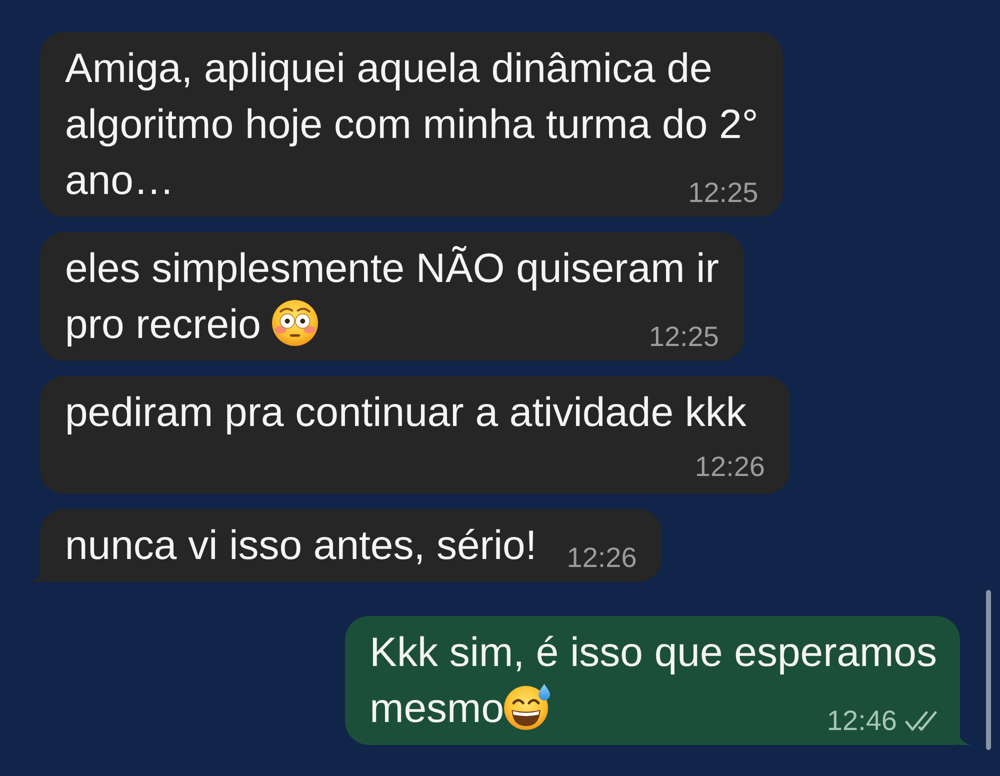 The image size is (1000, 776). Describe the element at coordinates (388, 68) in the screenshot. I see `message-text: Amiga, apliquei aquela dinâmica de` at that location.